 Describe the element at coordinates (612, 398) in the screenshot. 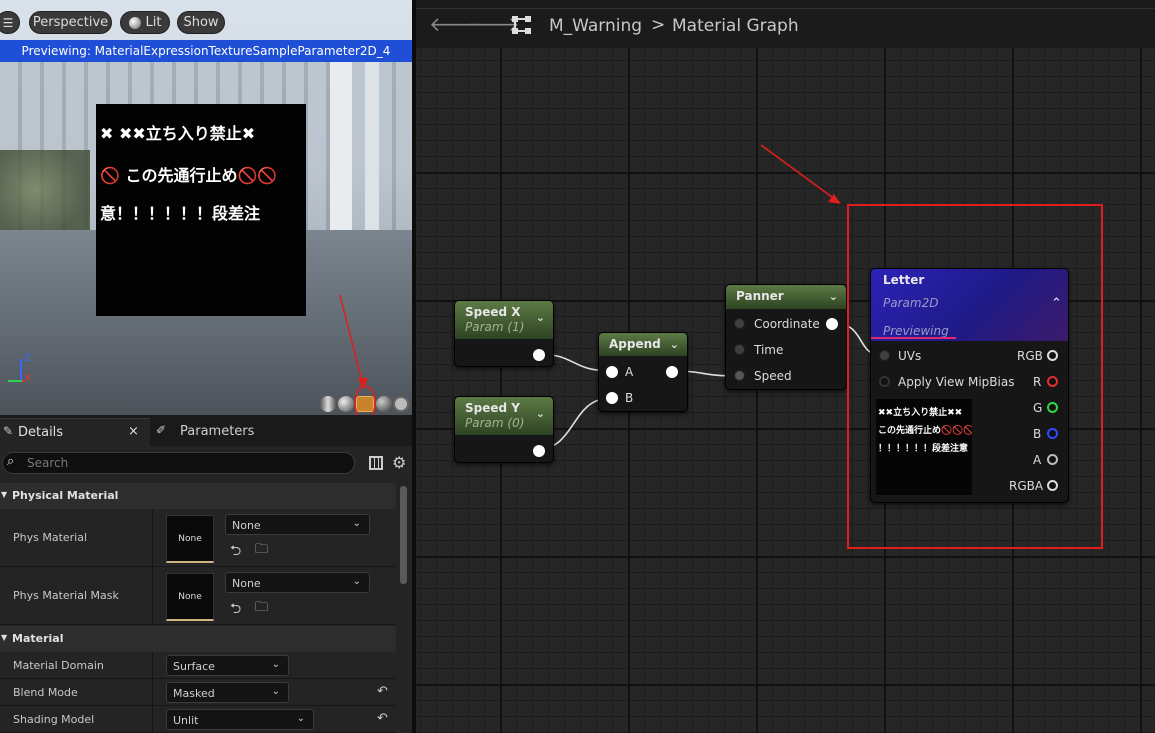

I see `append-input-b-pin` at that location.